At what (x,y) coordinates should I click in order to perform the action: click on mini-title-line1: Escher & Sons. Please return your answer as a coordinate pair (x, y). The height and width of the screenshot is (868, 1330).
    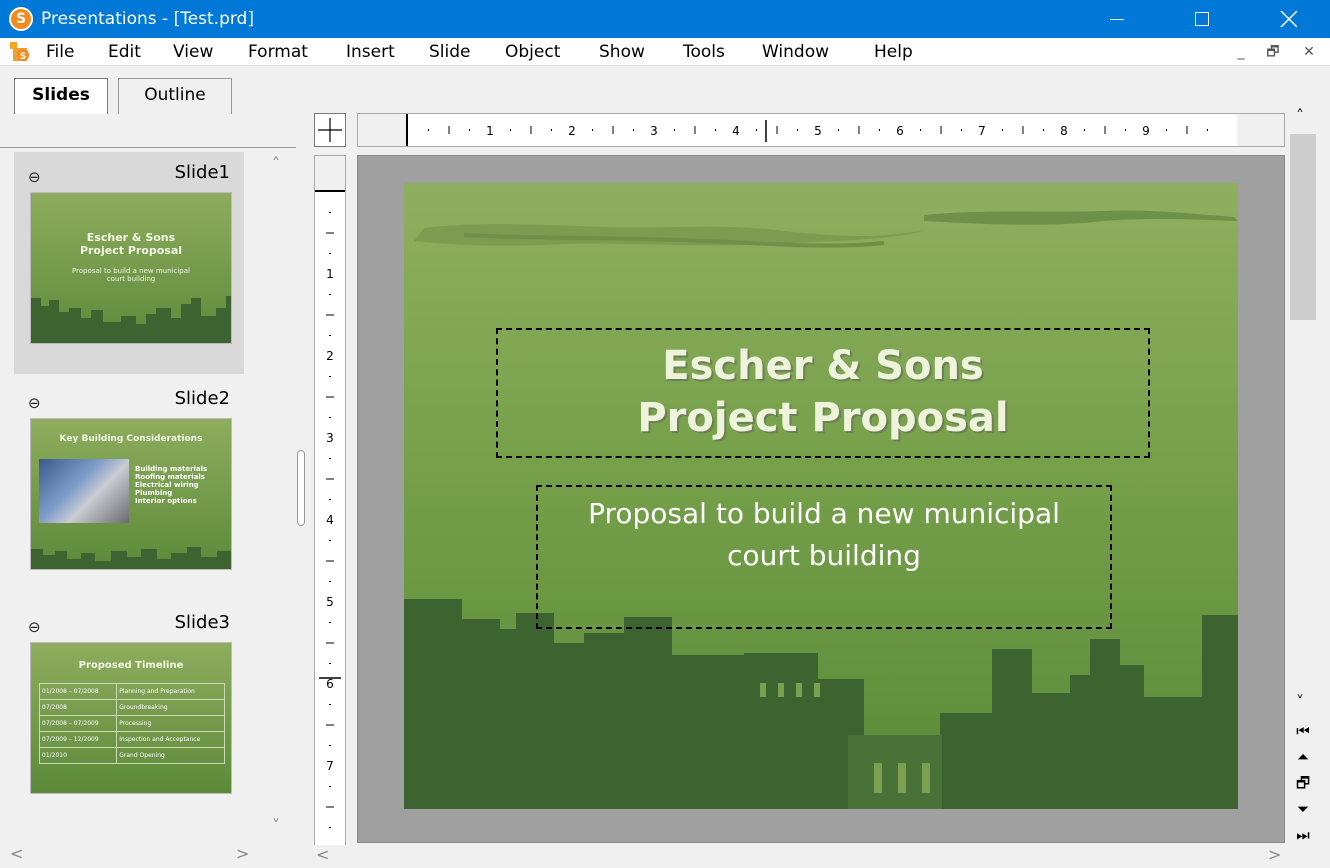
    Looking at the image, I should click on (131, 237).